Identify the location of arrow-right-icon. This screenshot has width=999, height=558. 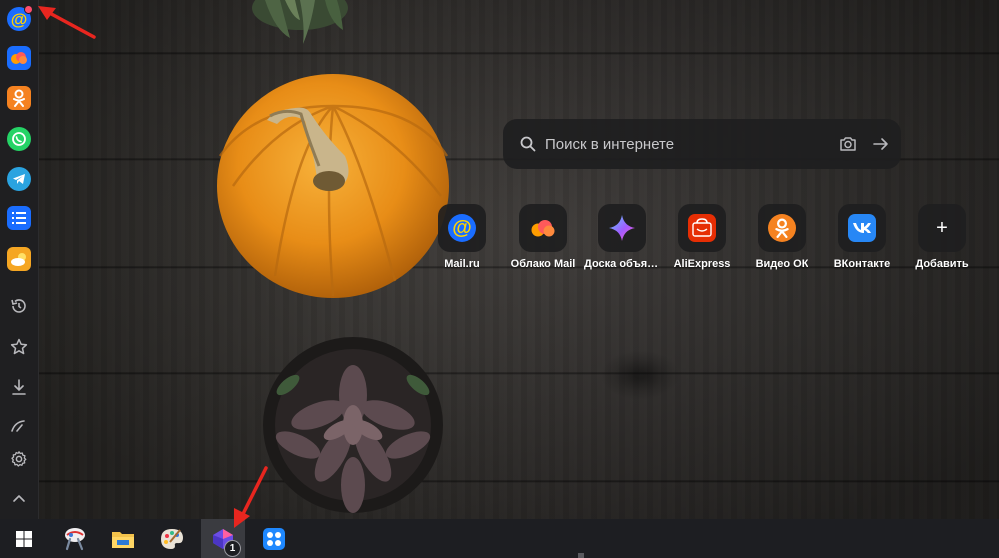
(881, 144).